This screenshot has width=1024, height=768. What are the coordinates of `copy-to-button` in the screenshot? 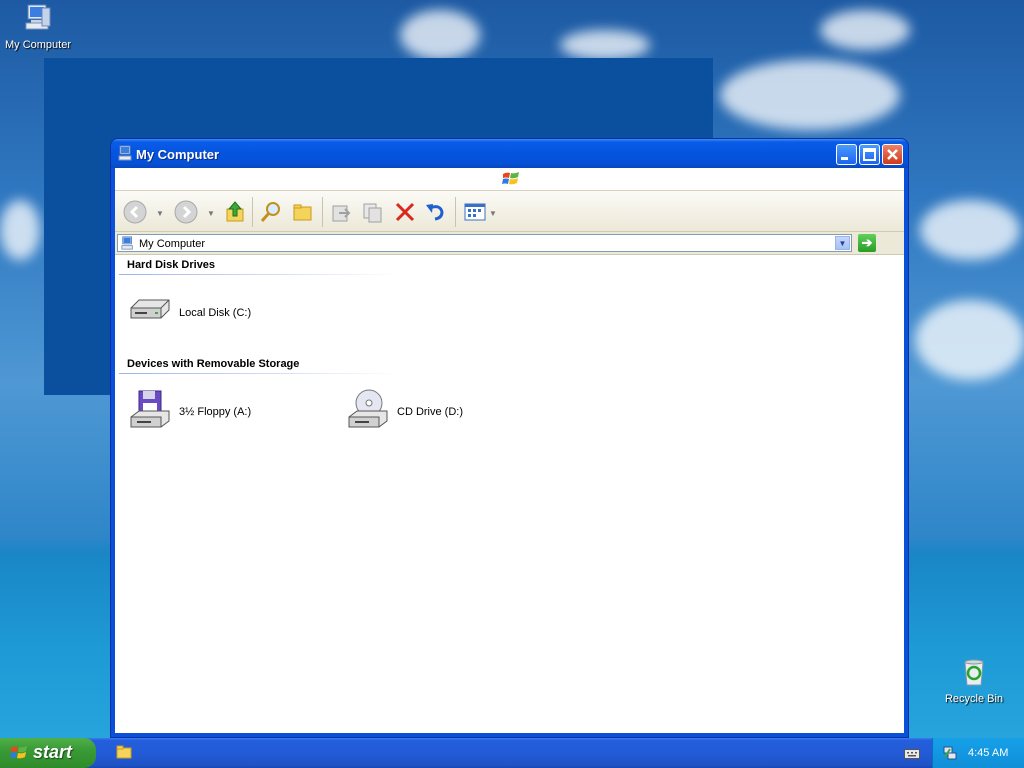 It's located at (373, 212).